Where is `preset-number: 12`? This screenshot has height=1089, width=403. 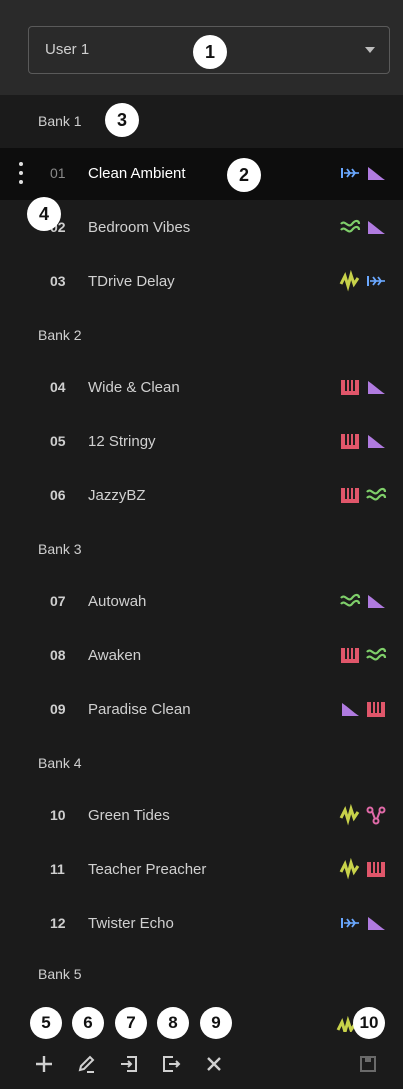 preset-number: 12 is located at coordinates (58, 923).